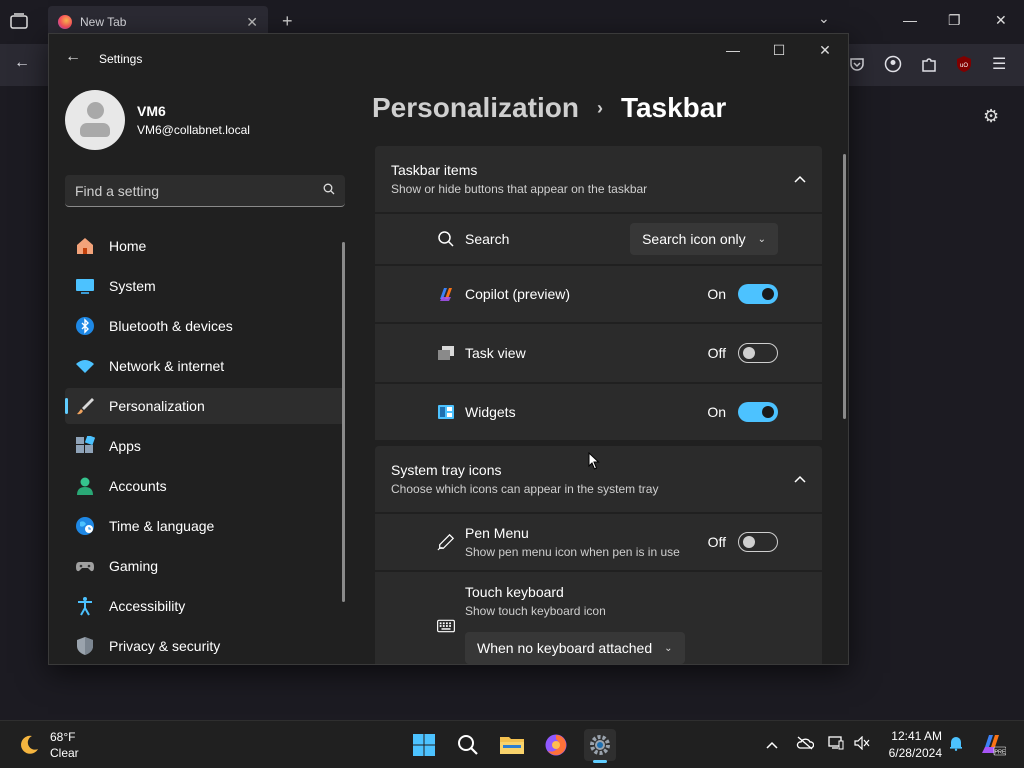 This screenshot has height=768, width=1024. Describe the element at coordinates (598, 412) in the screenshot. I see `widgets-setting-row: Widgets On` at that location.